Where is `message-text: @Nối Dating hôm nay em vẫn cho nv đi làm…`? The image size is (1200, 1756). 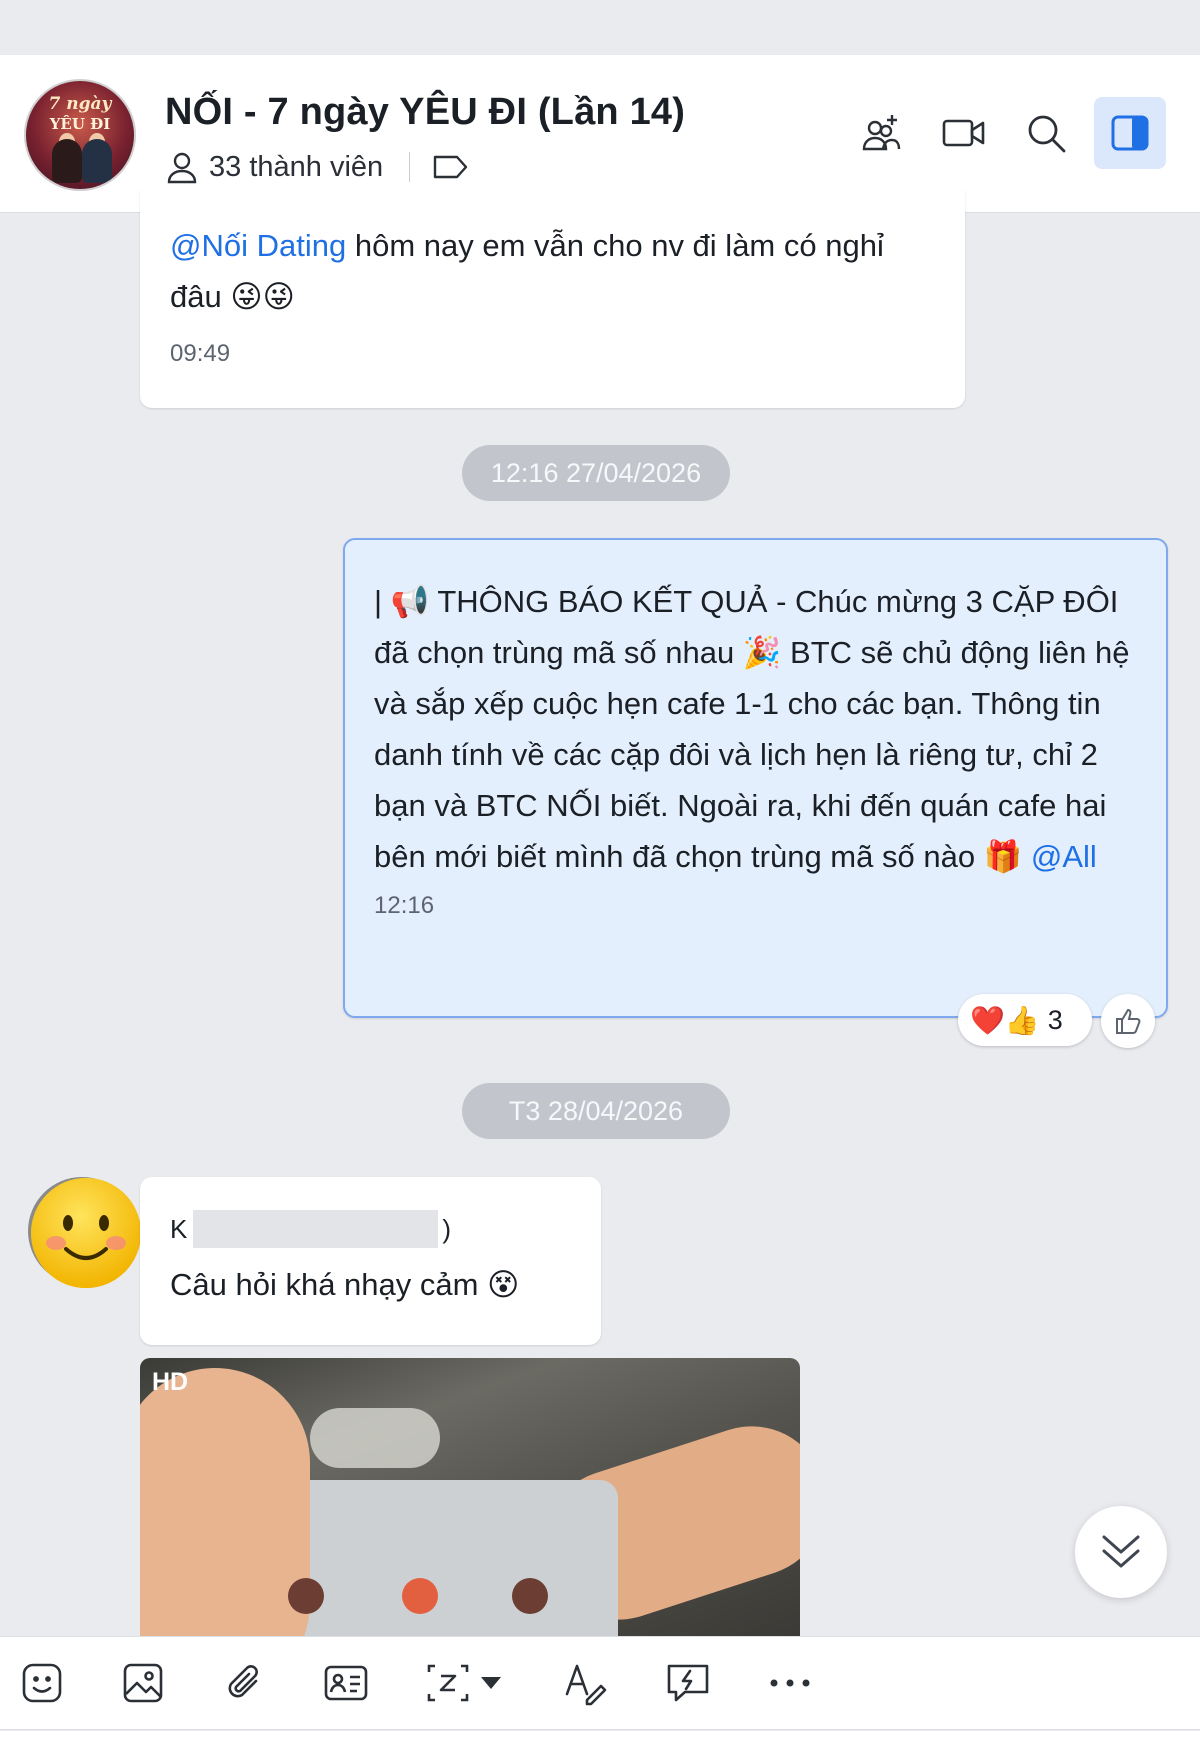 message-text: @Nối Dating hôm nay em vẫn cho nv đi làm… is located at coordinates (552, 271).